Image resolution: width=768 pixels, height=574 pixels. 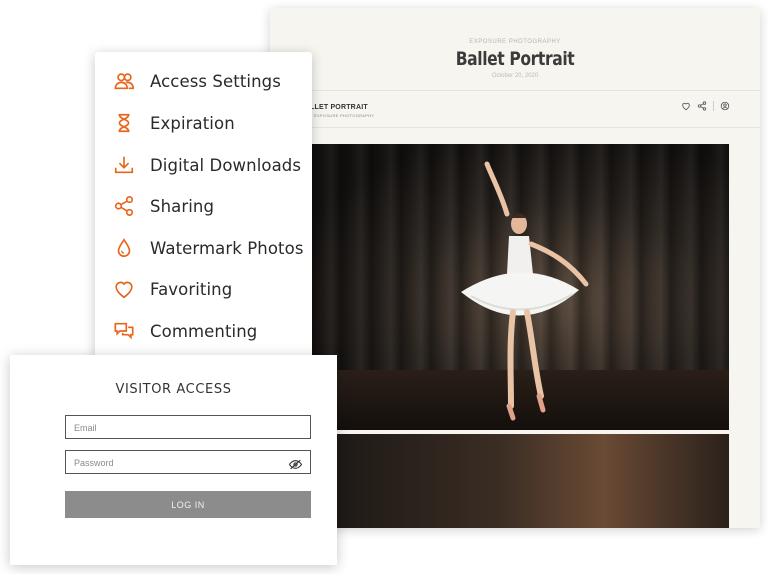 What do you see at coordinates (191, 289) in the screenshot?
I see `menu-item-label: Favoriting` at bounding box center [191, 289].